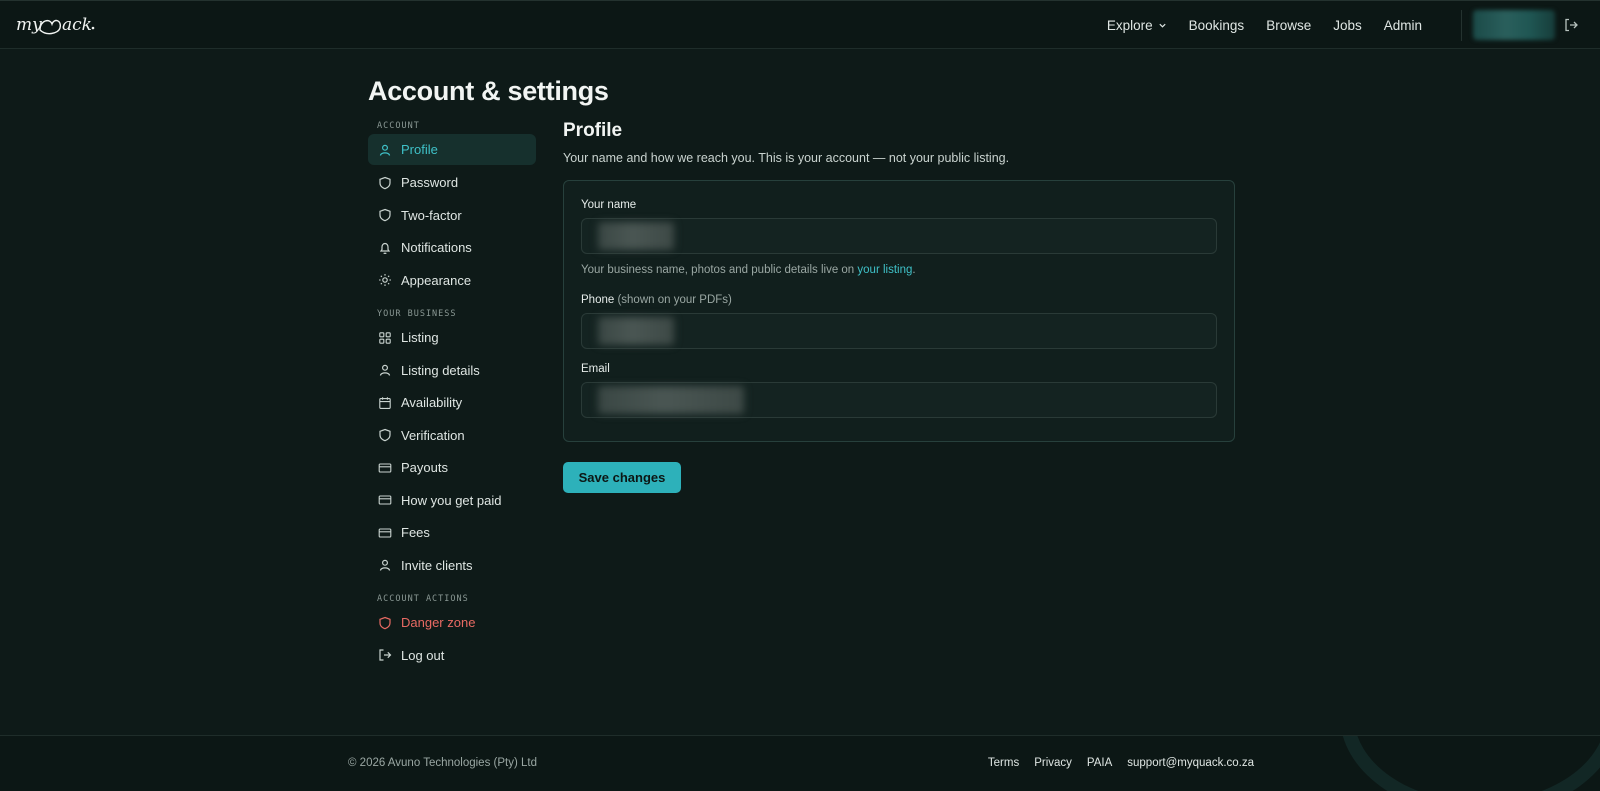 This screenshot has height=791, width=1600. I want to click on sidebar-item-label: Password, so click(430, 183).